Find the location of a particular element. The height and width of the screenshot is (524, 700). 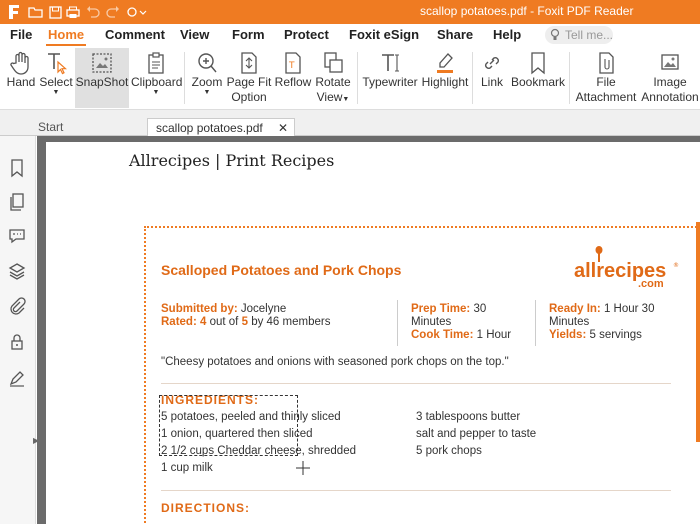

menu-help: Help is located at coordinates (507, 34).